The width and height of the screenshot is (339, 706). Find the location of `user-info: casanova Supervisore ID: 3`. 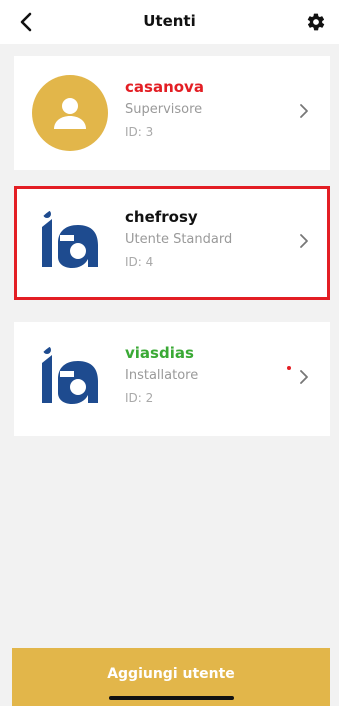

user-info: casanova Supervisore ID: 3 is located at coordinates (164, 108).